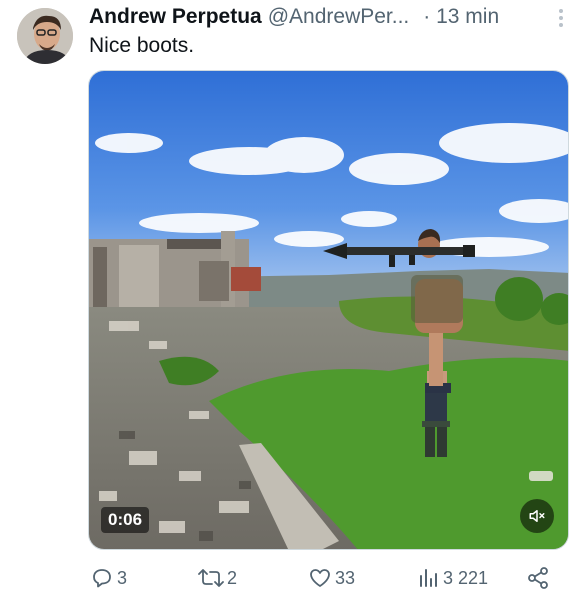  What do you see at coordinates (345, 577) in the screenshot?
I see `like-count: 33` at bounding box center [345, 577].